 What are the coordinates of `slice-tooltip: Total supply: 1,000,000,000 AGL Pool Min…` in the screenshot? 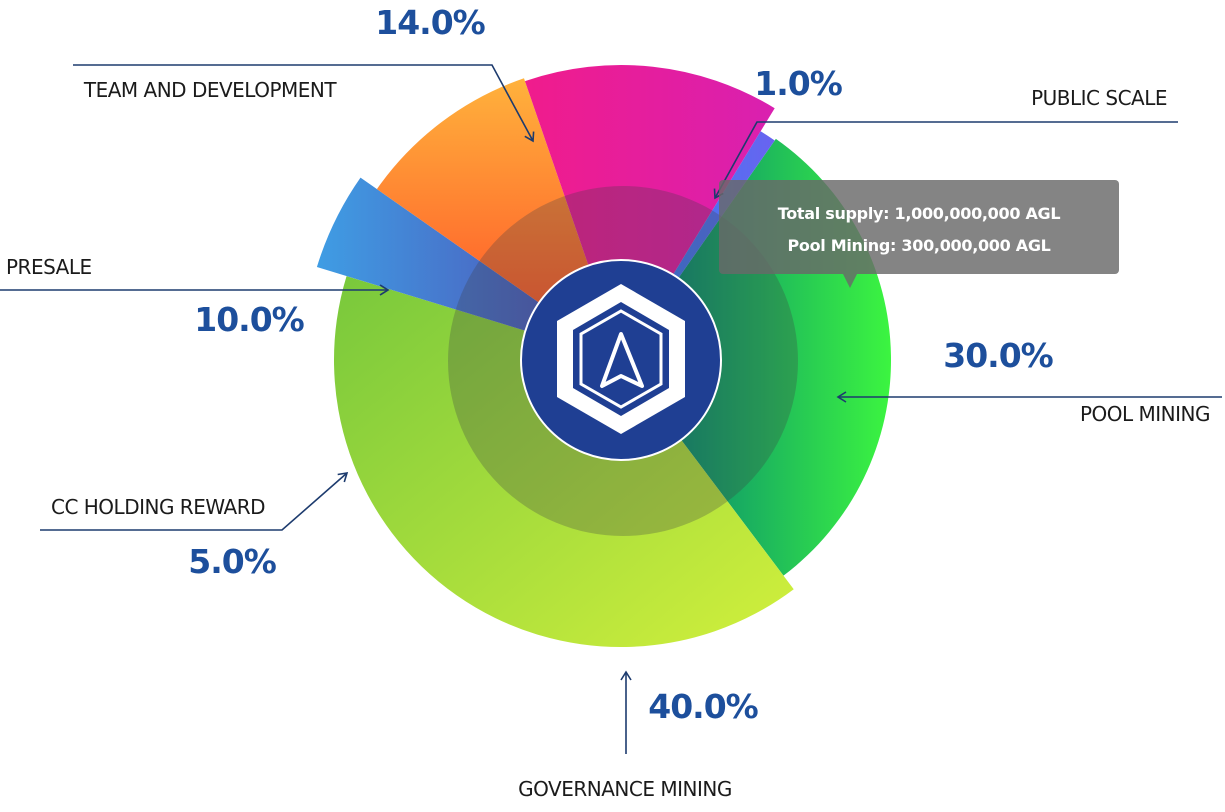 It's located at (919, 234).